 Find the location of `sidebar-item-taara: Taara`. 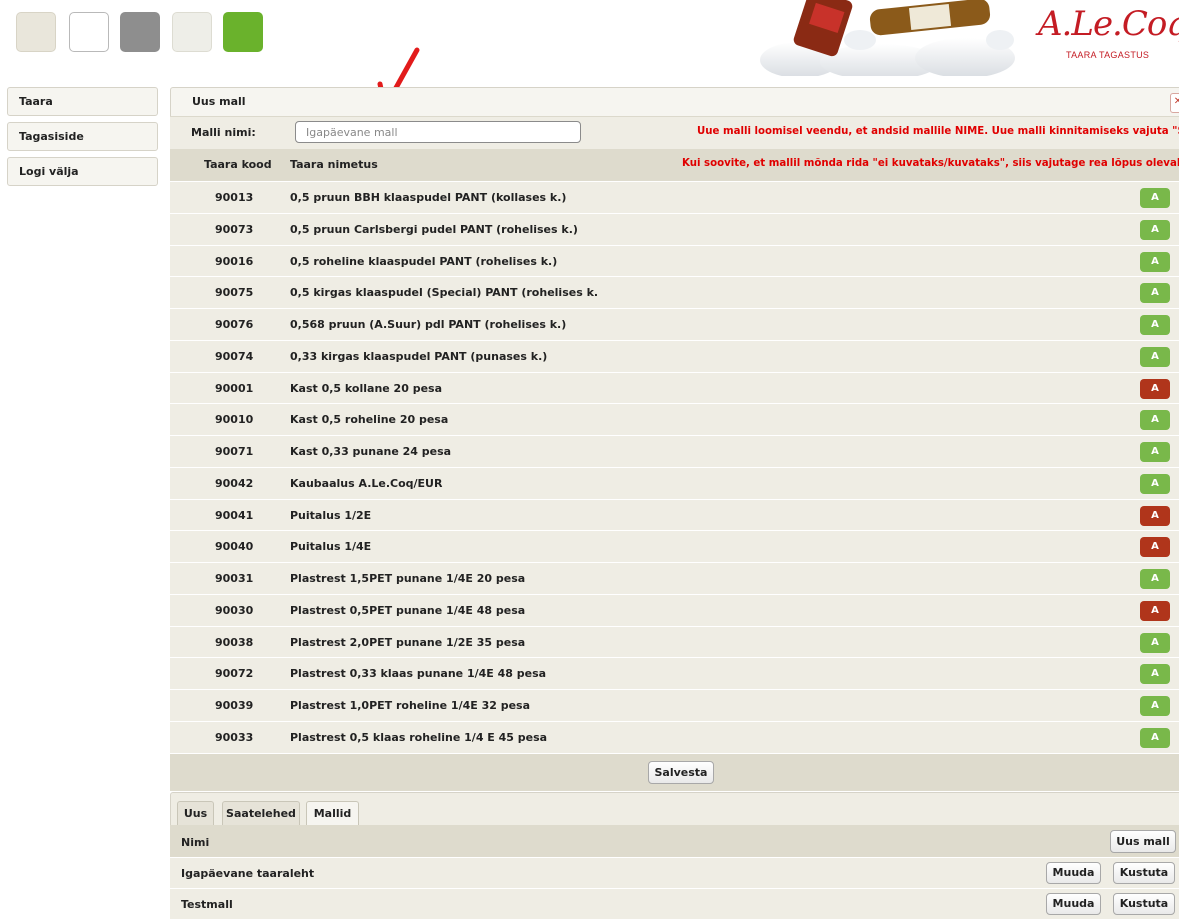

sidebar-item-taara: Taara is located at coordinates (82, 101).